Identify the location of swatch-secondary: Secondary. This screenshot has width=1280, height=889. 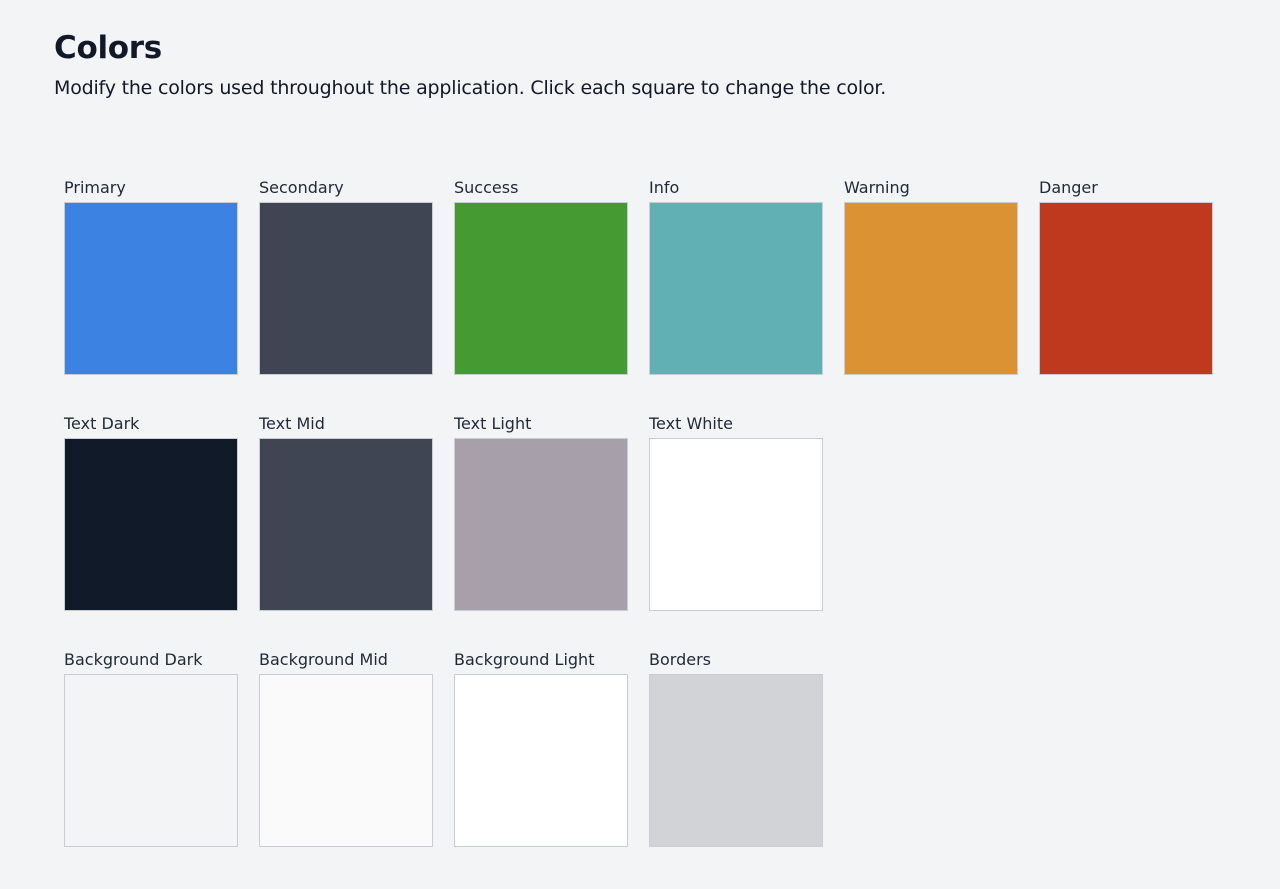
(346, 296).